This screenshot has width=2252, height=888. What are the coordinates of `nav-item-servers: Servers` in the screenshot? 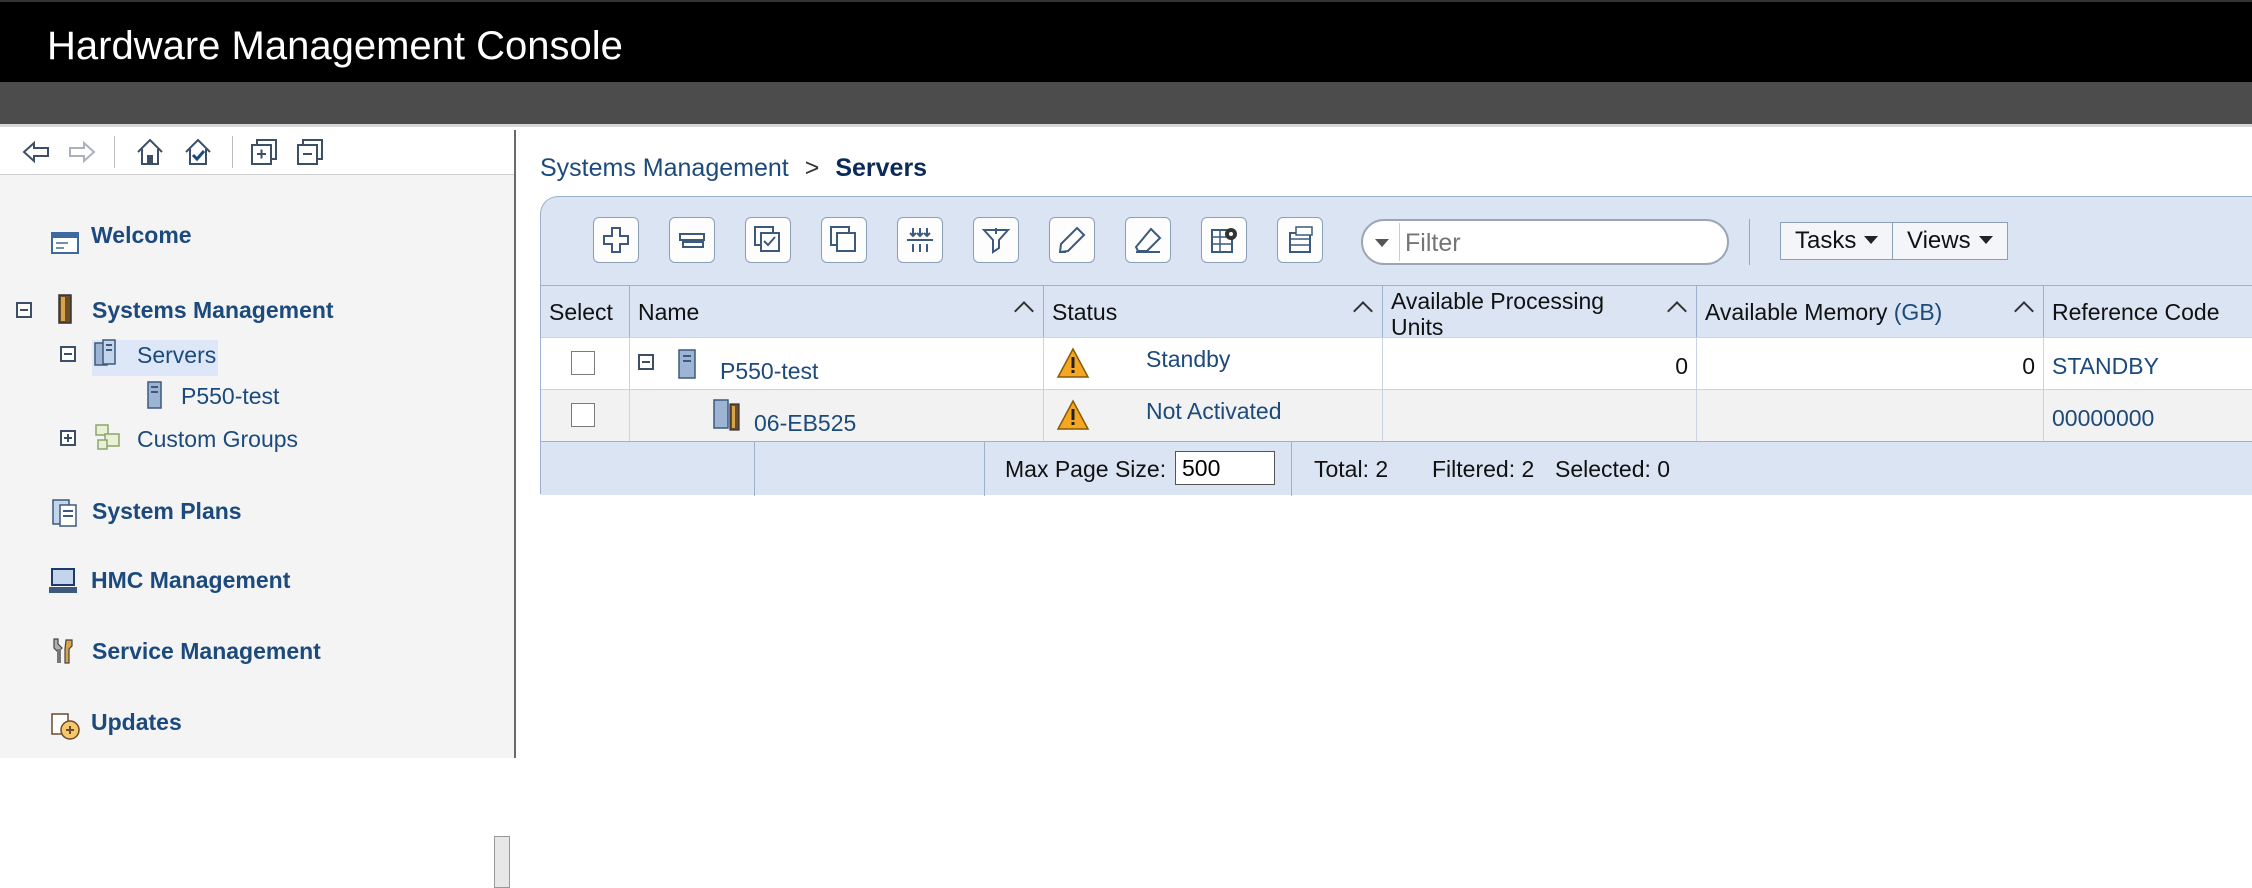 It's located at (176, 355).